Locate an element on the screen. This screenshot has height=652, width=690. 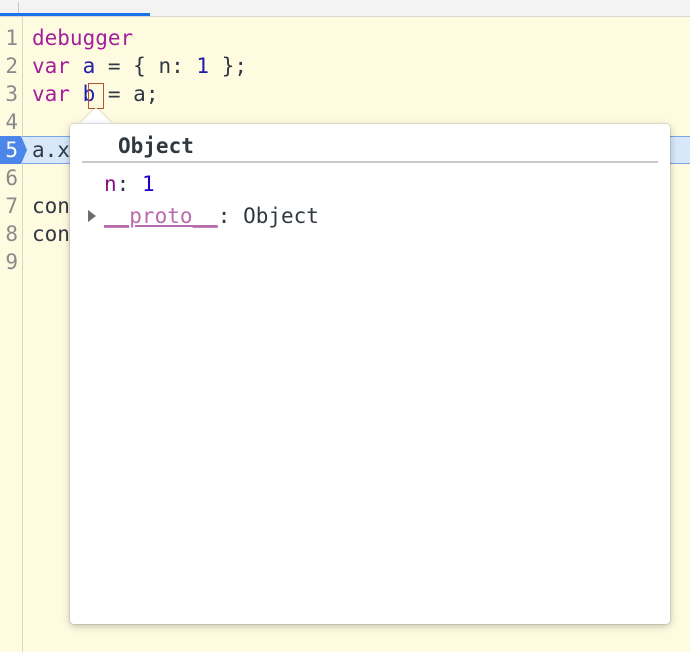
line-number: 2 is located at coordinates (9, 66).